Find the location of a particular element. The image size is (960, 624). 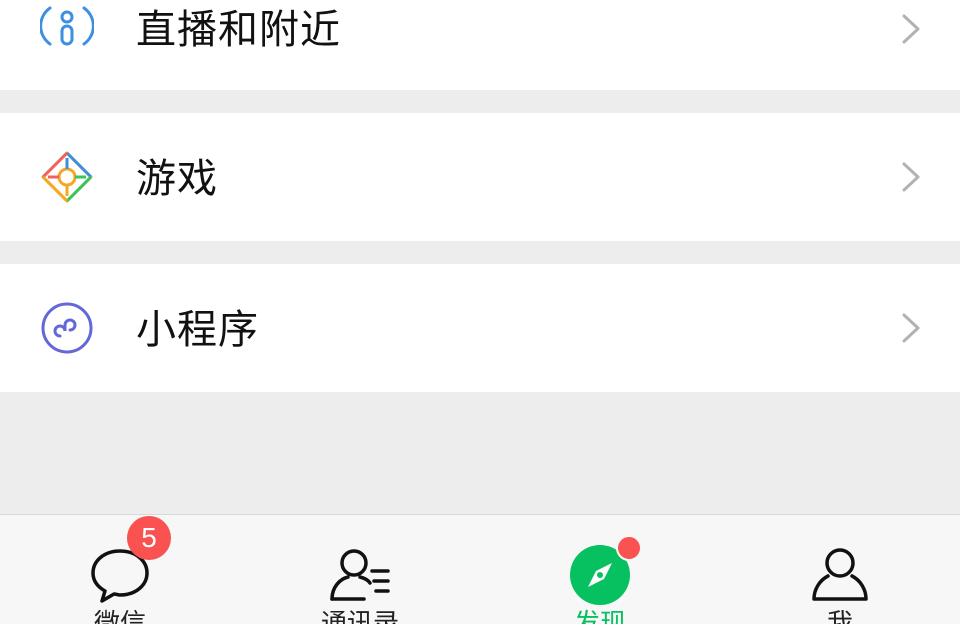

tab-label: 通讯录 is located at coordinates (359, 616).